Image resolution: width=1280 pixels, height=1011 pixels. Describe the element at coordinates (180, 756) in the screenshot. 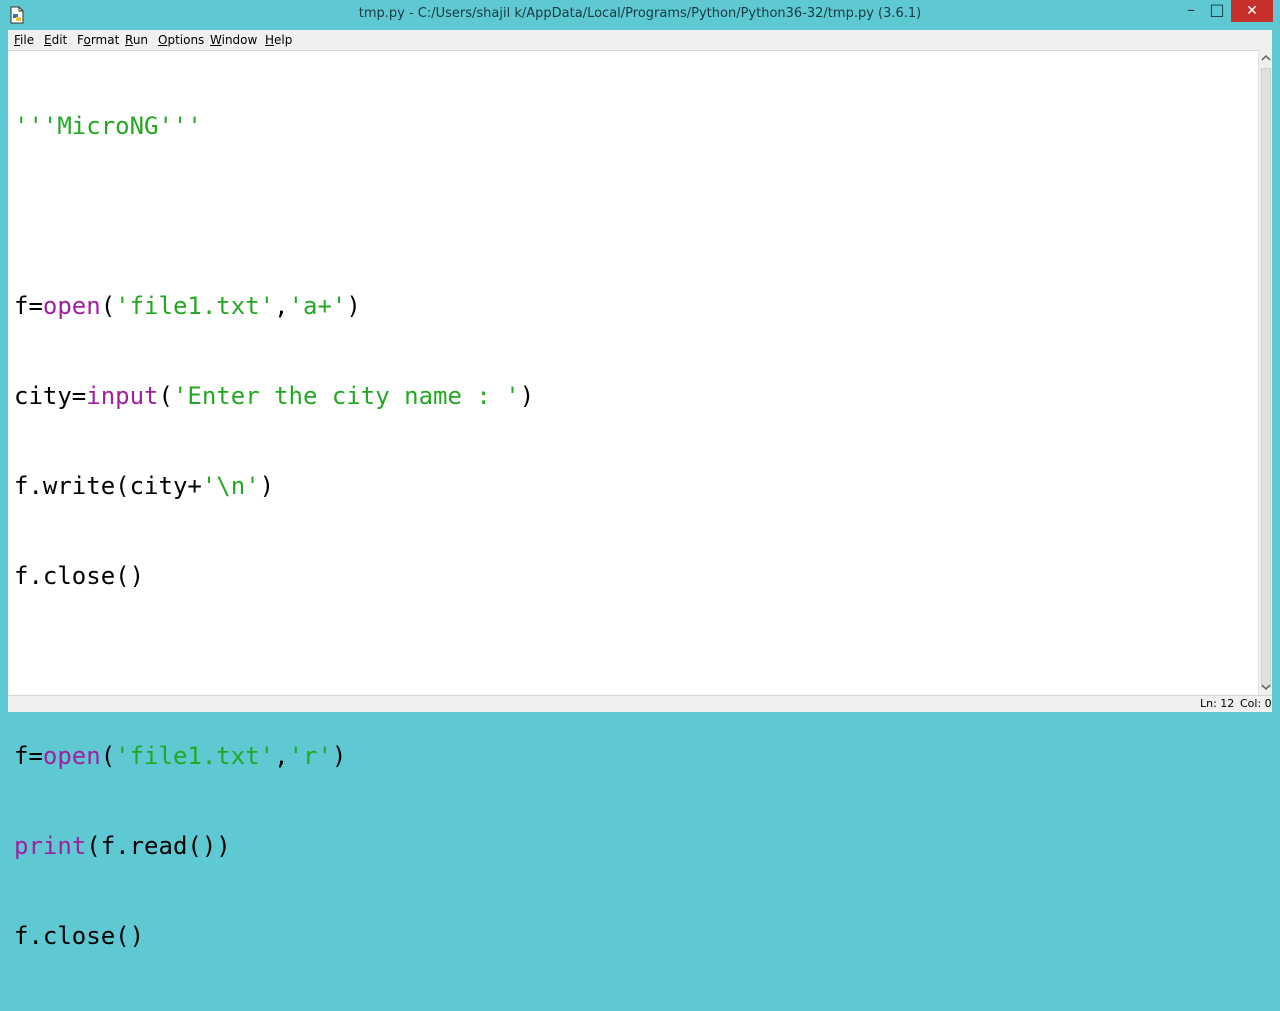

I see `code-line-8: f=open('file1.txt','r')` at that location.